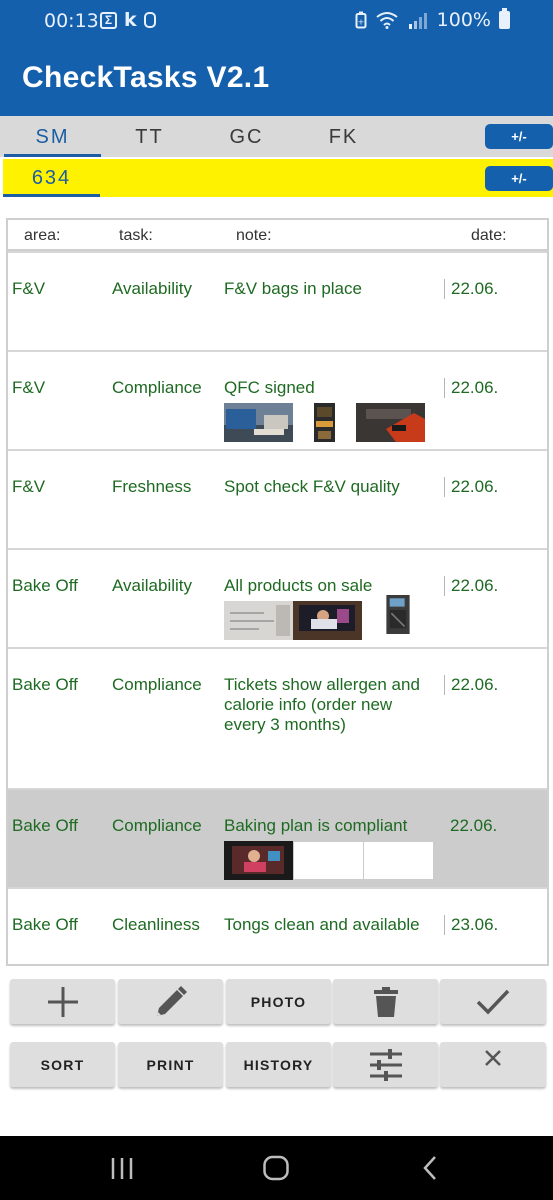 This screenshot has height=1200, width=553. What do you see at coordinates (463, 20) in the screenshot?
I see `battery-percent: 100%` at bounding box center [463, 20].